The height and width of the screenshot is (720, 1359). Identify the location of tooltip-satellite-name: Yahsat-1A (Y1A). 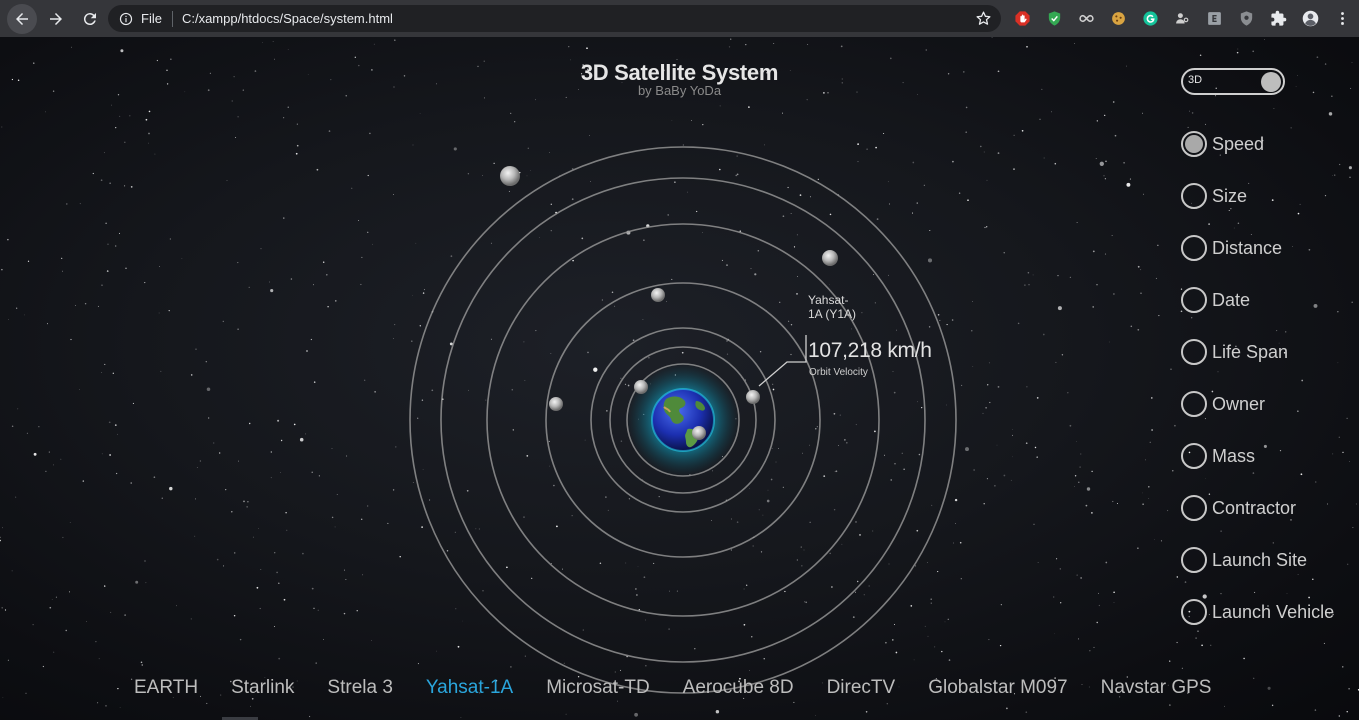
(832, 307).